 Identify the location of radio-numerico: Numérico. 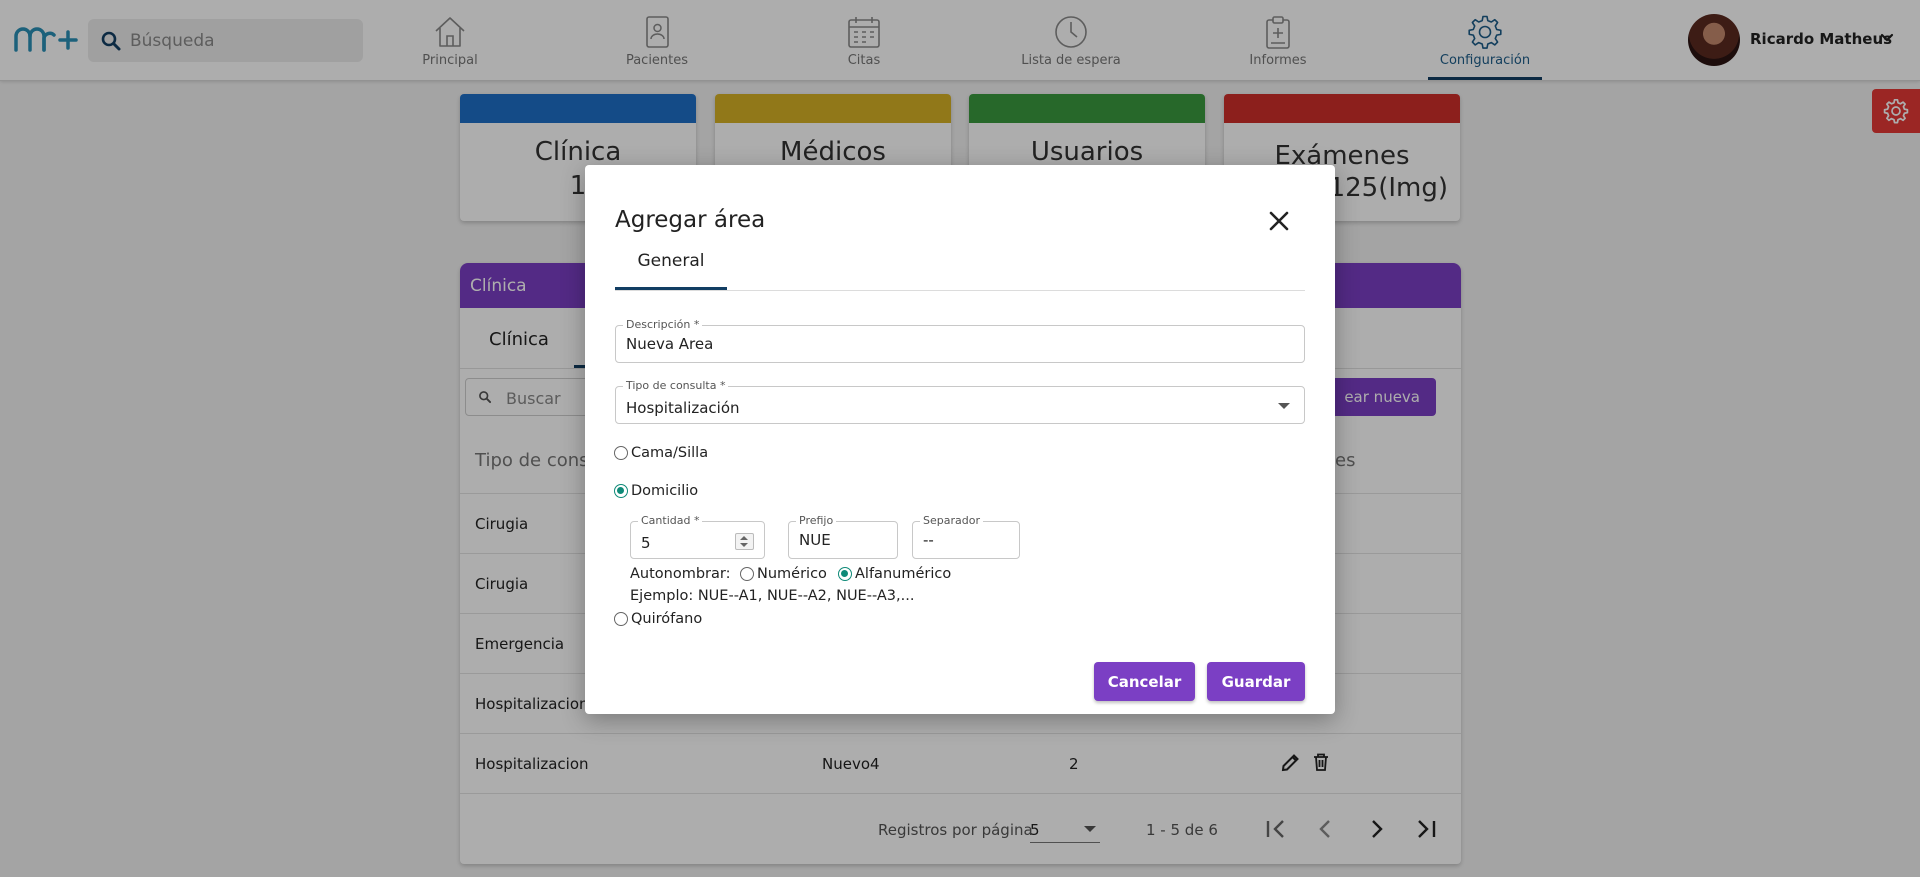
(783, 574).